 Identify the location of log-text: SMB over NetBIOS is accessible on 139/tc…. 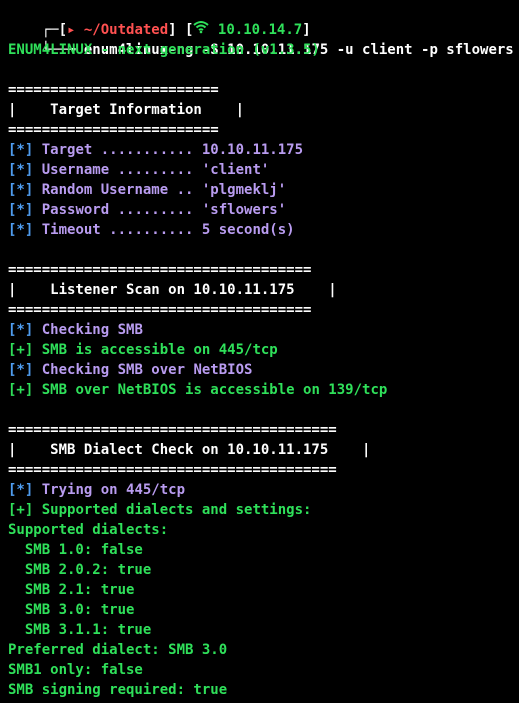
(214, 390).